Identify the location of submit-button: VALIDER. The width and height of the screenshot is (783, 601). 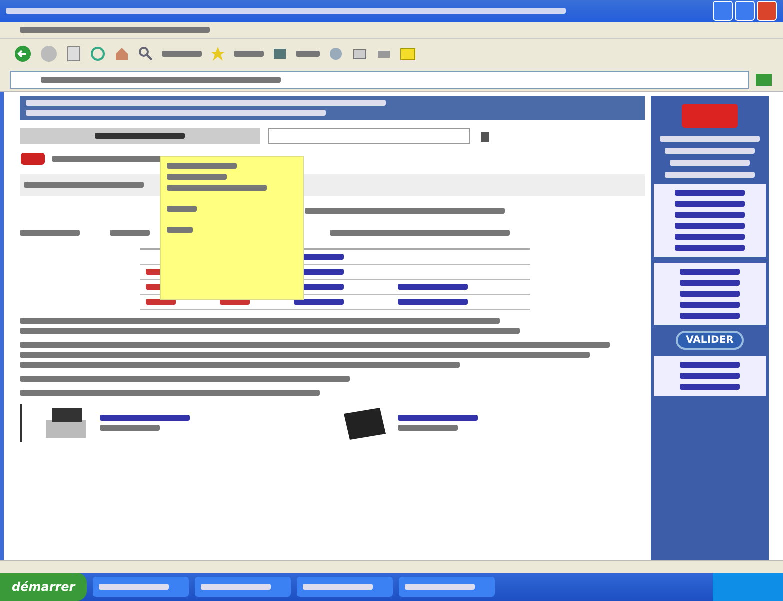
(710, 340).